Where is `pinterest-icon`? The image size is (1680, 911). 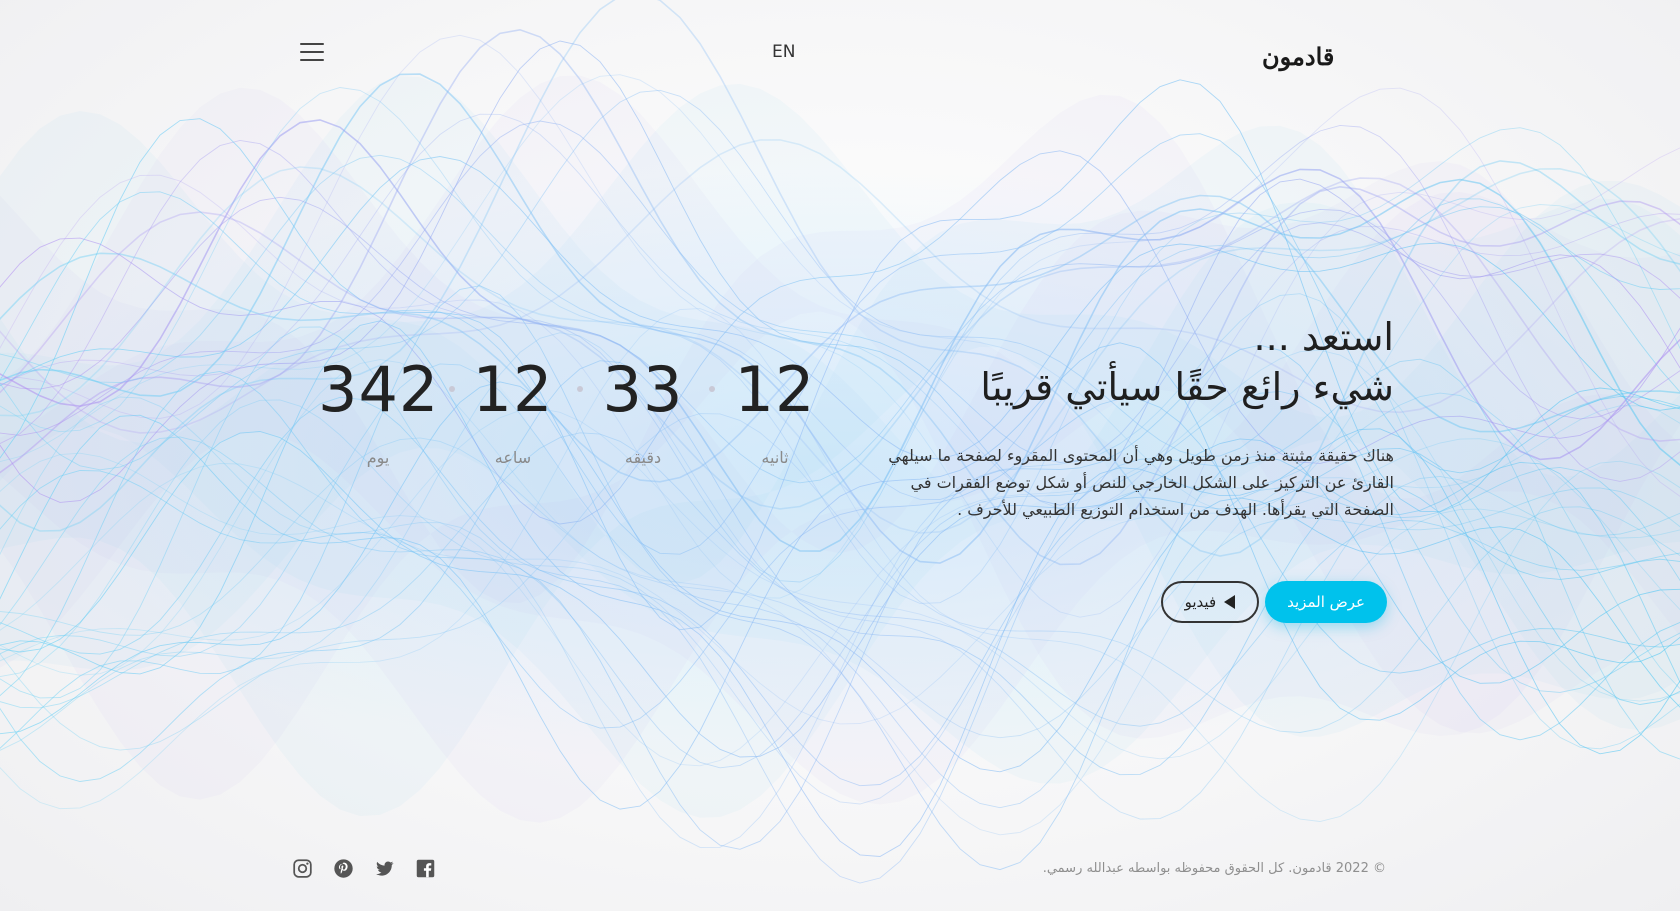
pinterest-icon is located at coordinates (343, 868).